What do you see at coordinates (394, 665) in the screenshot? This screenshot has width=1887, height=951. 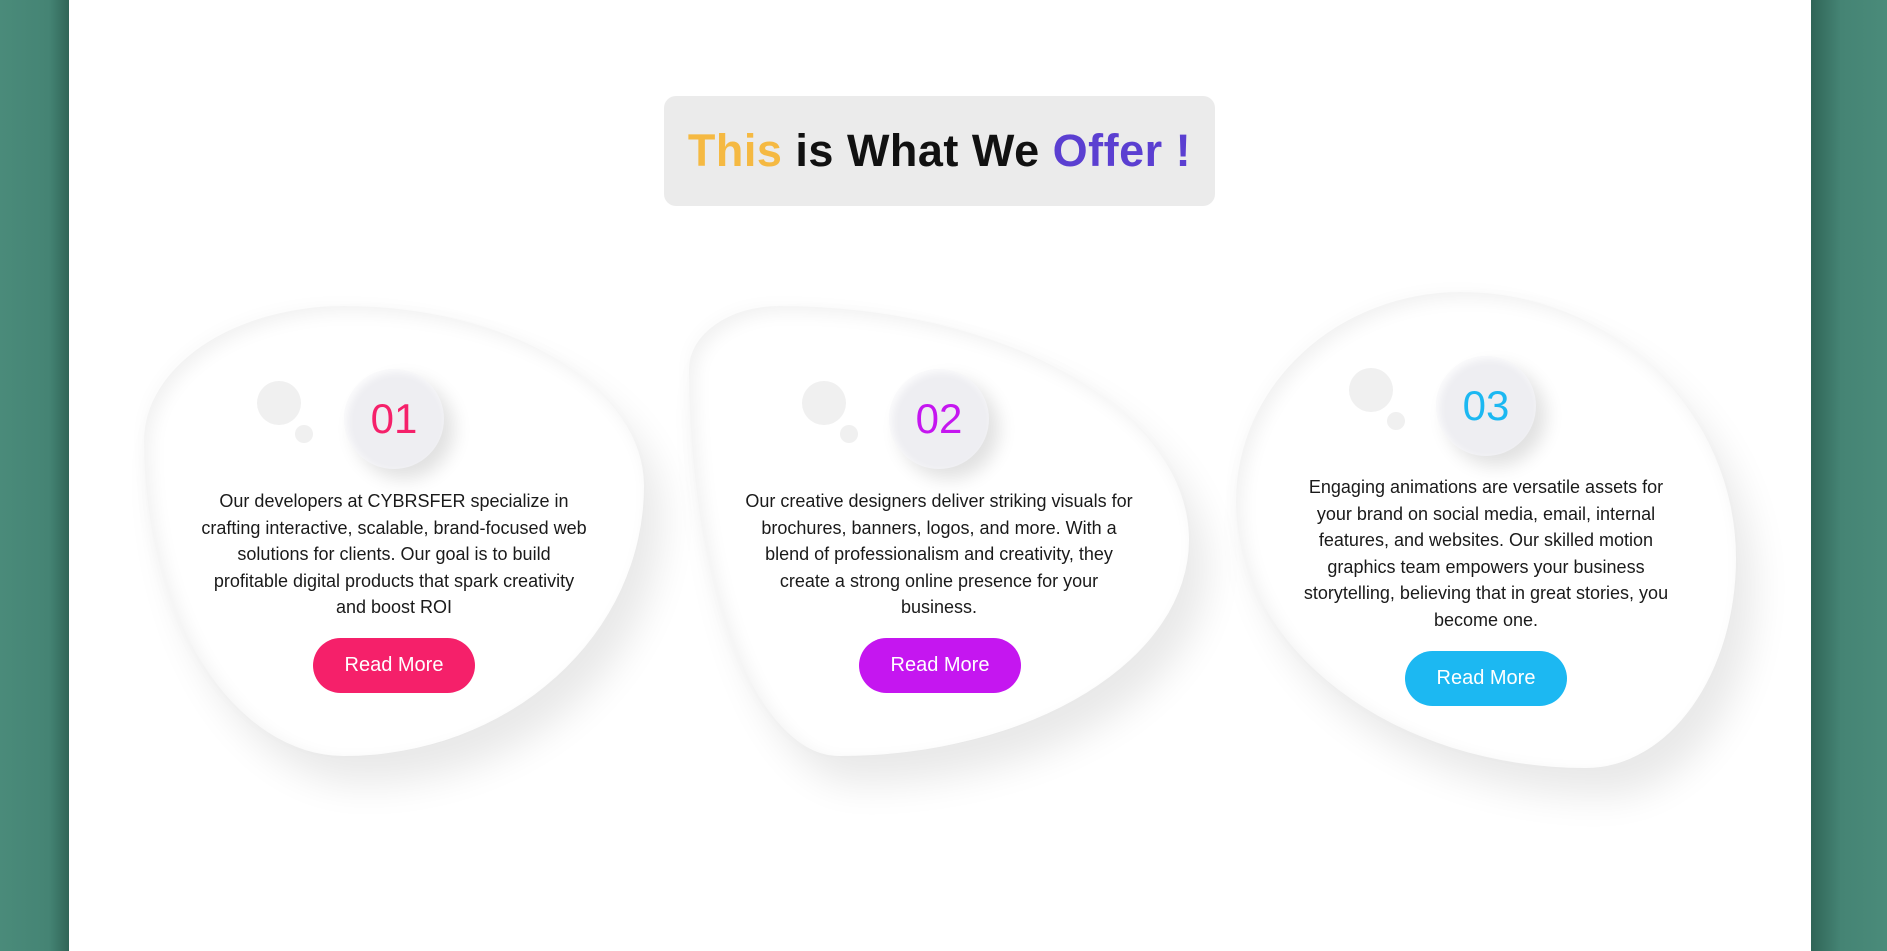 I see `read-more-button-web-development: Read More` at bounding box center [394, 665].